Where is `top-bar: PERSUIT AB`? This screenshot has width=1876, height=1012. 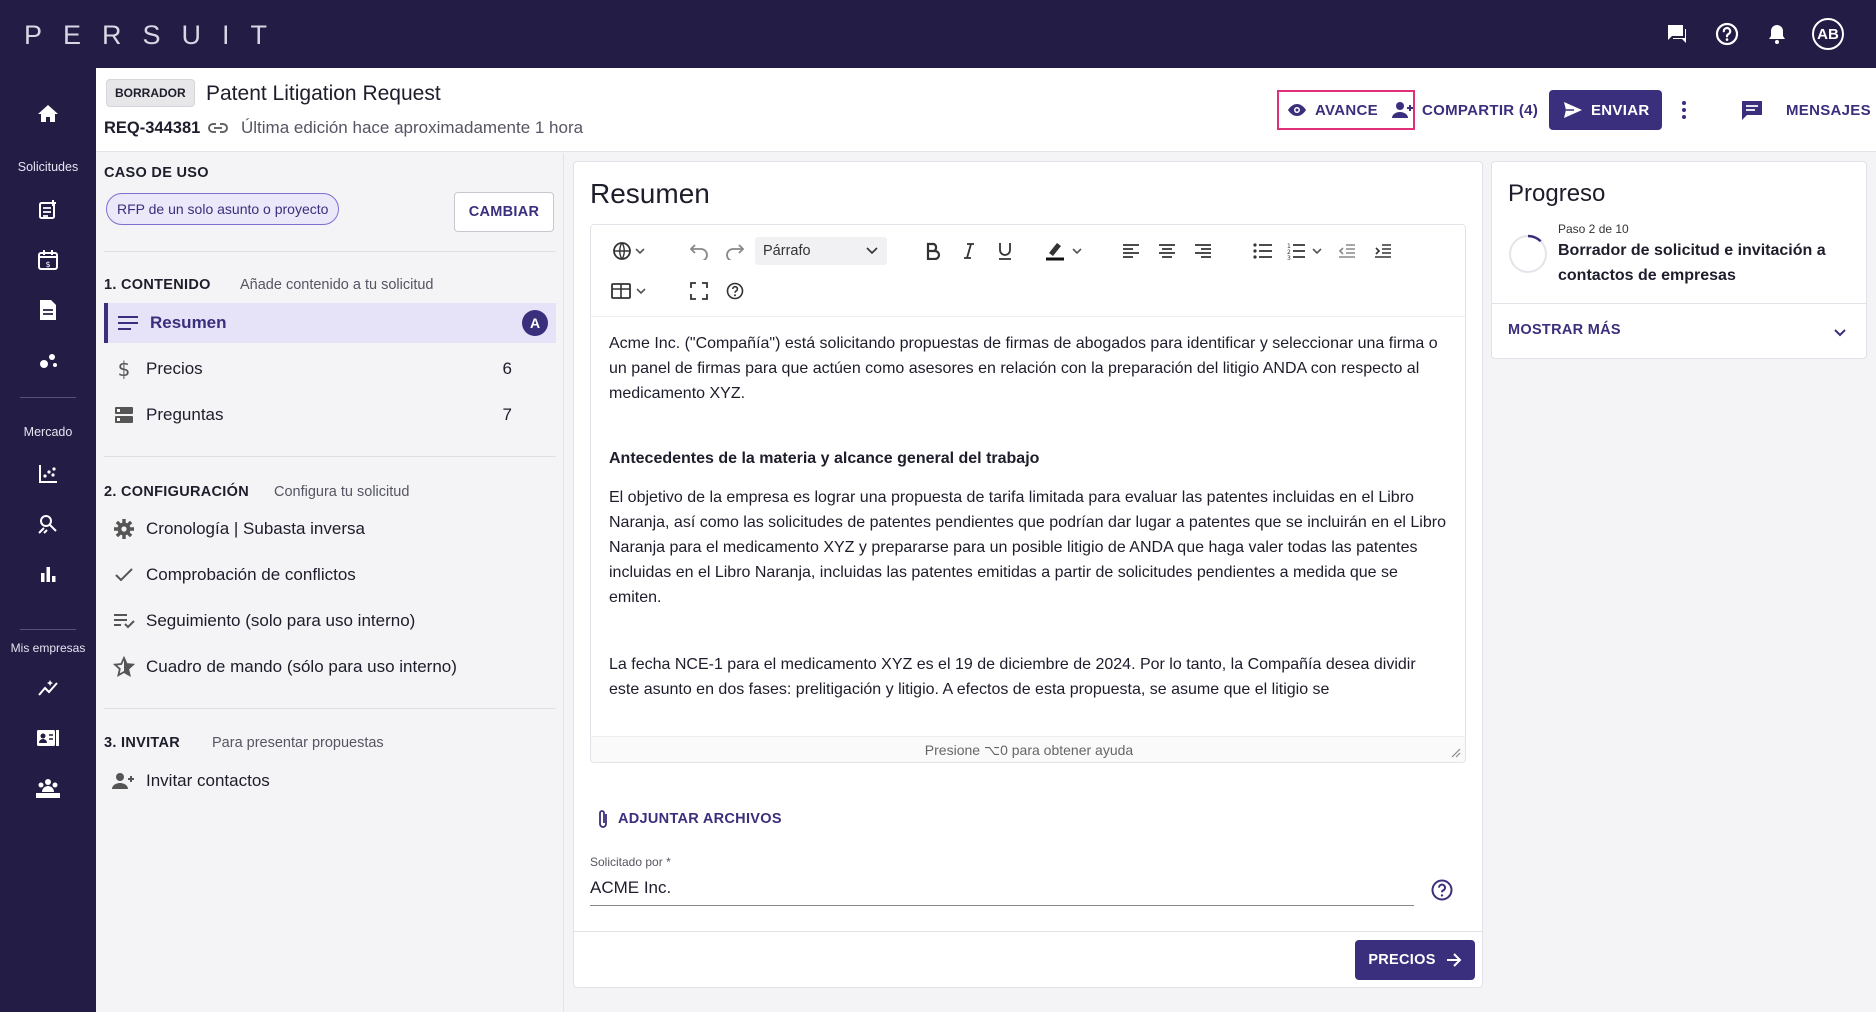 top-bar: PERSUIT AB is located at coordinates (938, 34).